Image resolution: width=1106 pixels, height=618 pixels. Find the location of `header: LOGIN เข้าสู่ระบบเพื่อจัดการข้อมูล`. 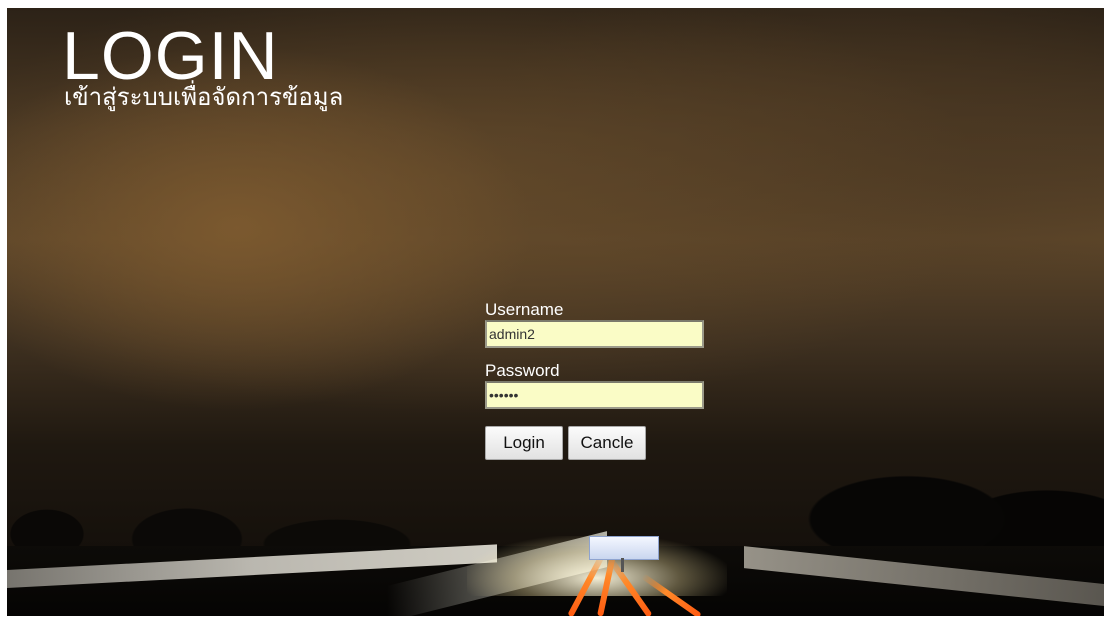

header: LOGIN เข้าสู่ระบบเพื่อจัดการข้อมูล is located at coordinates (202, 67).